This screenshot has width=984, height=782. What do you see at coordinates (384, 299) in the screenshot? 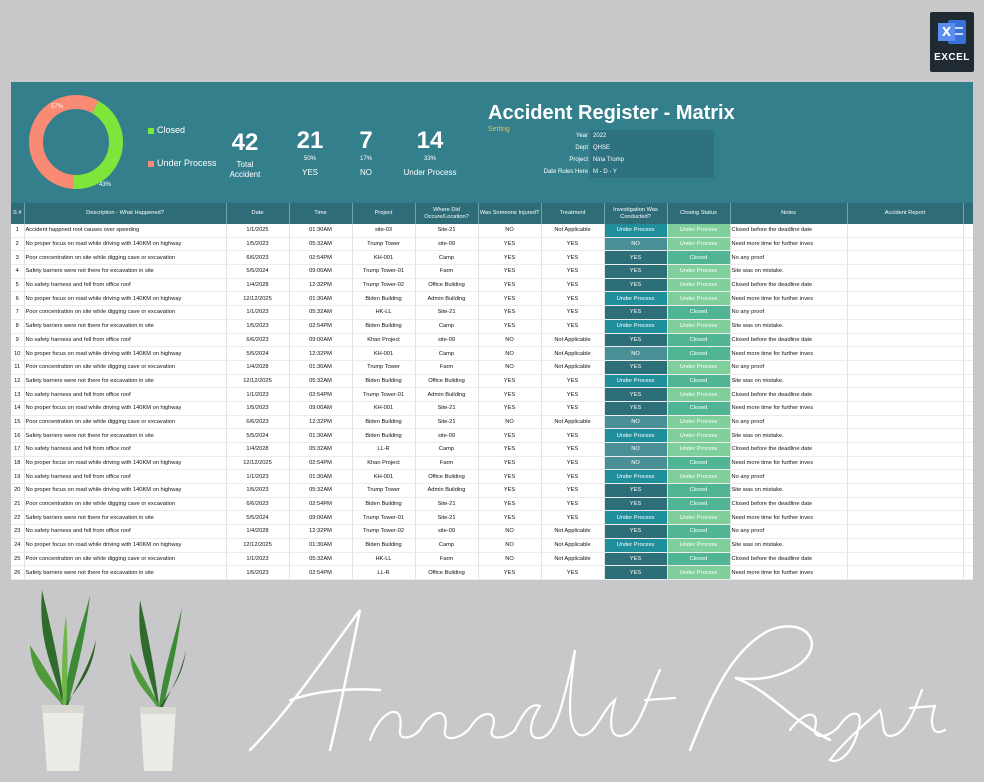
I see `cell-project: Biden Building` at bounding box center [384, 299].